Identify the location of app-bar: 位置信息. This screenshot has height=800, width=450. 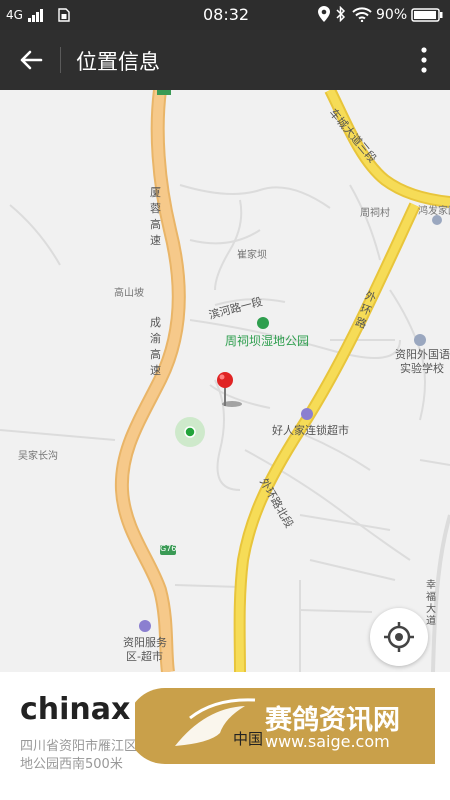
(225, 60).